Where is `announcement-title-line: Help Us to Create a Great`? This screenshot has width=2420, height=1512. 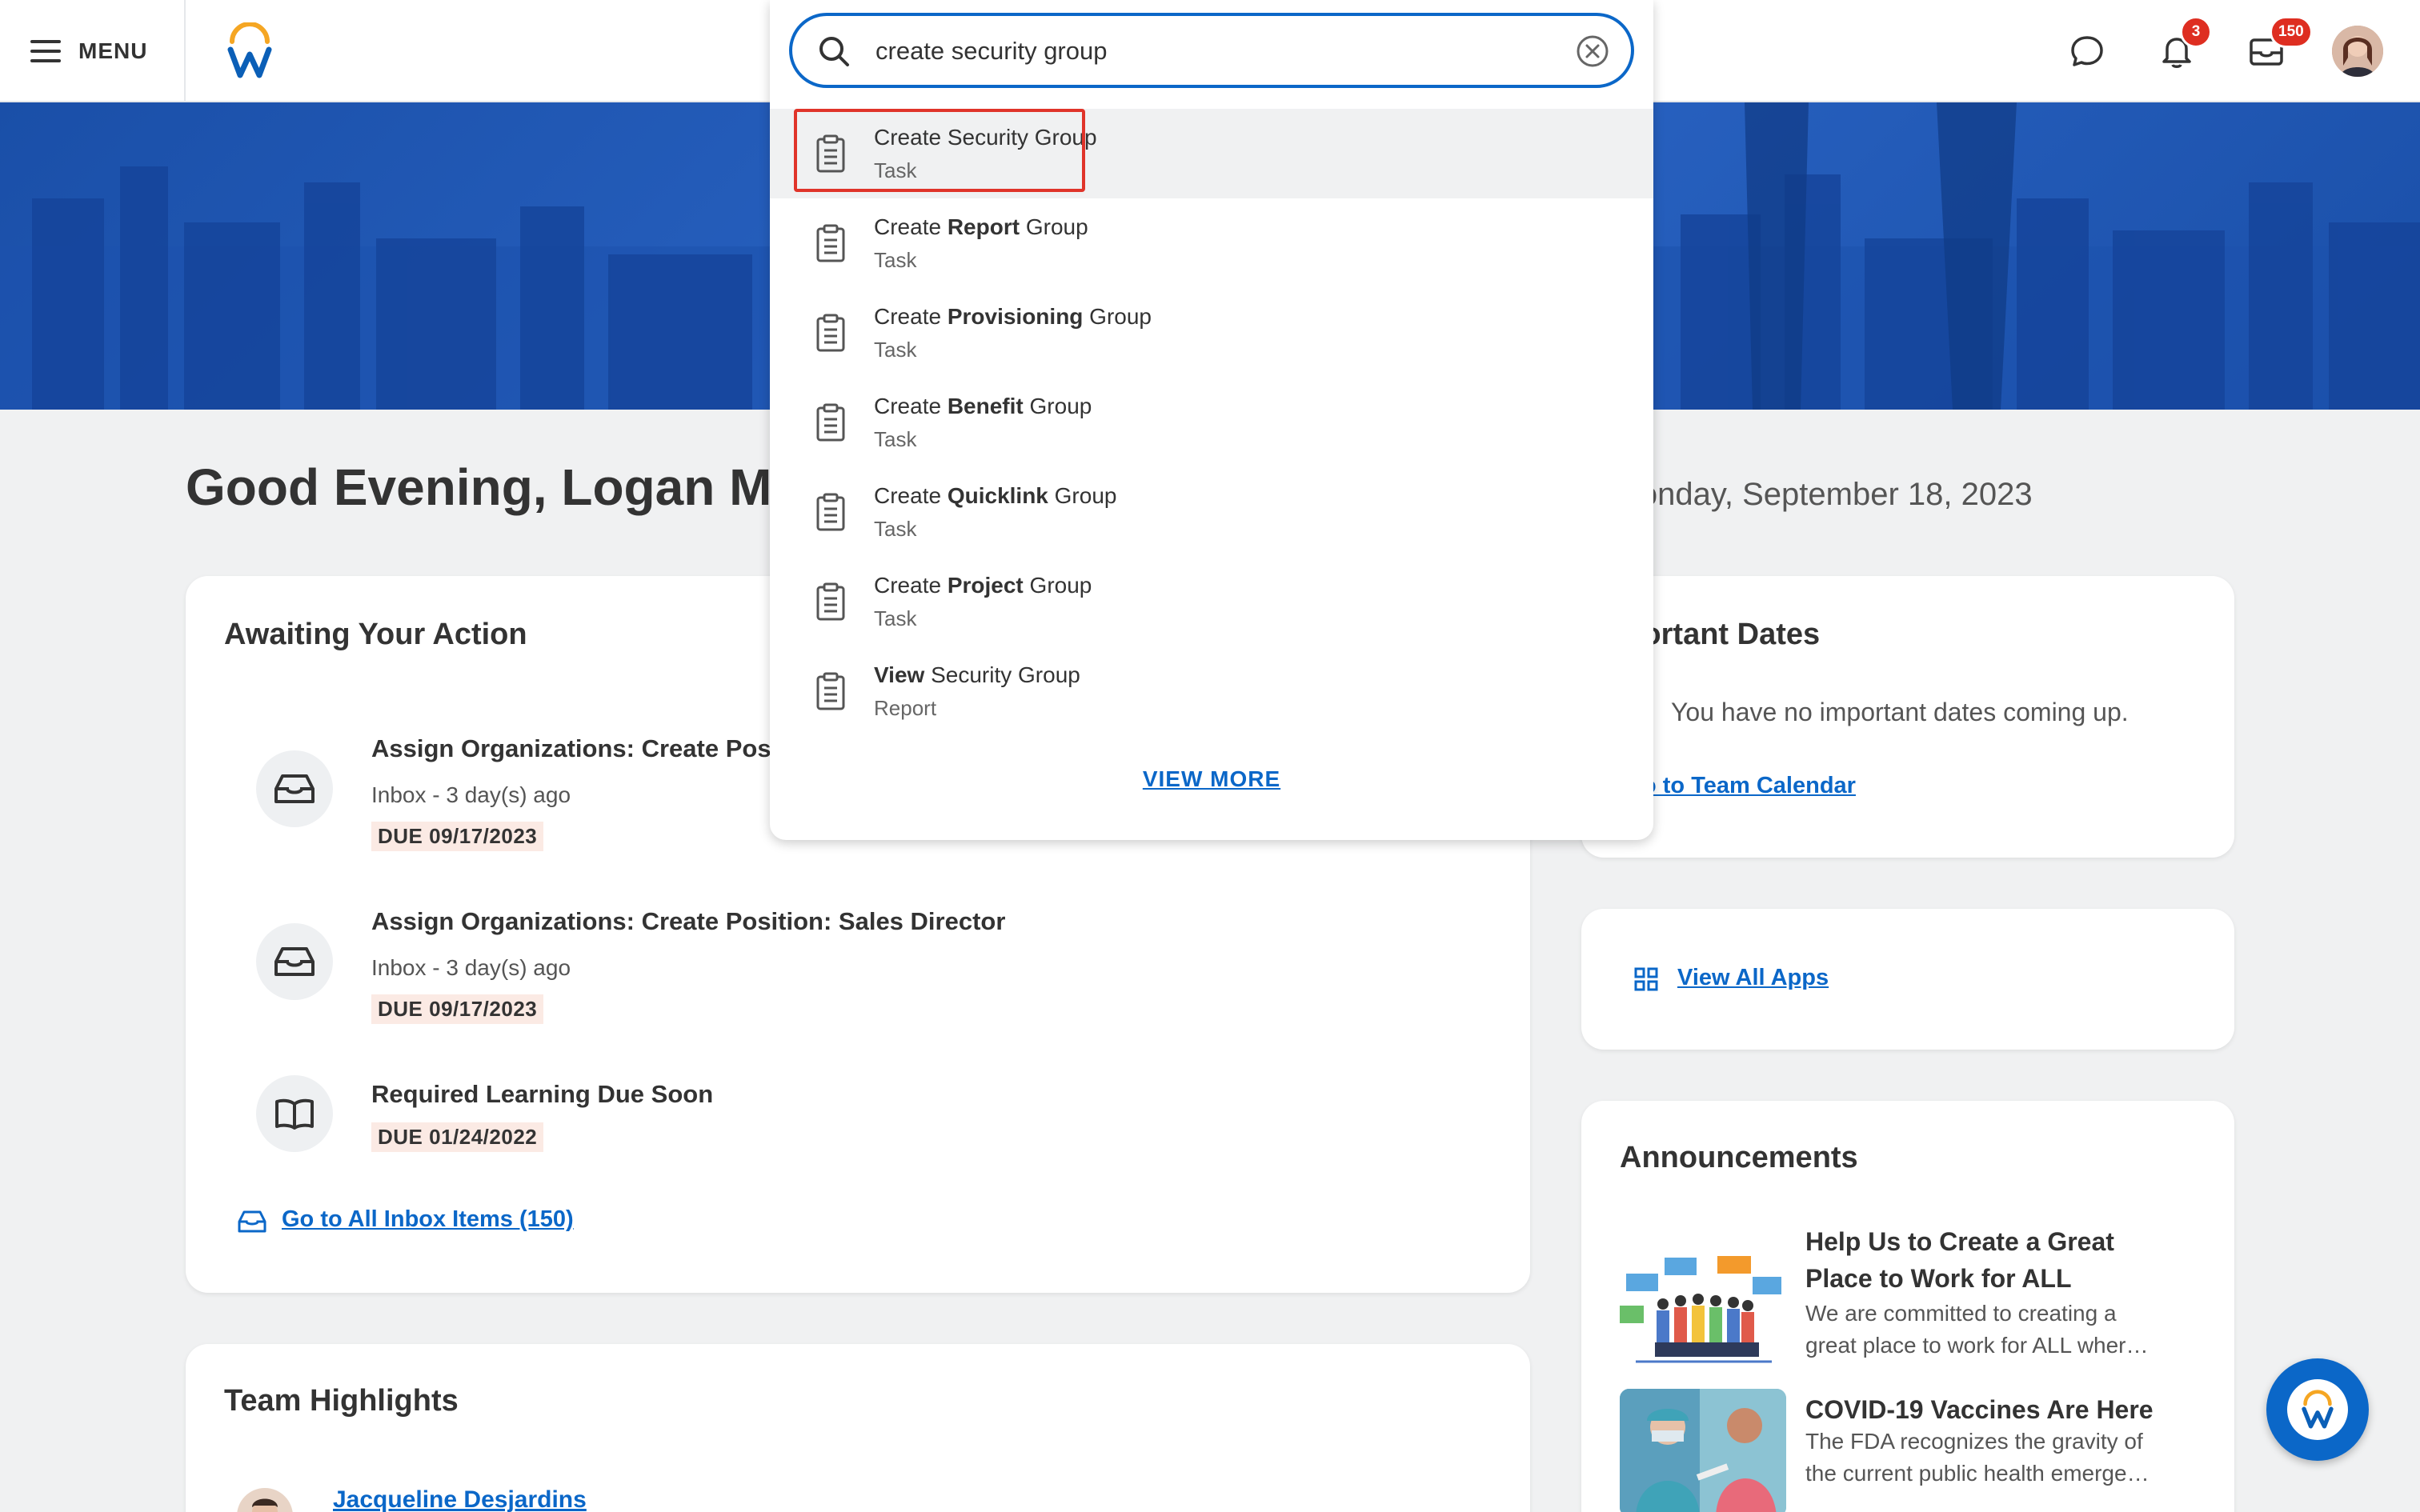
announcement-title-line: Help Us to Create a Great is located at coordinates (1959, 1241).